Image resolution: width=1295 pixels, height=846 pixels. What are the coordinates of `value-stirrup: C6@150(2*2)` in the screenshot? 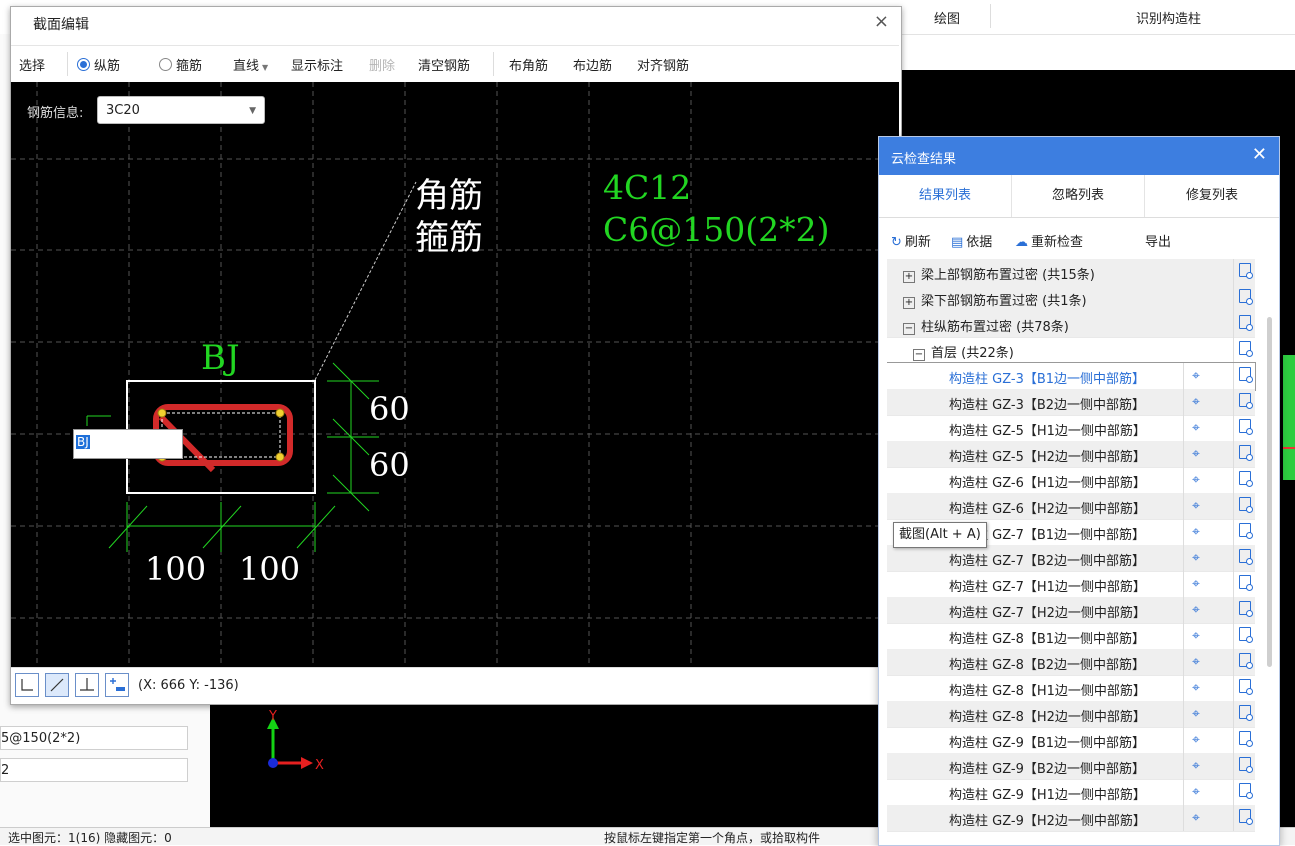 It's located at (716, 229).